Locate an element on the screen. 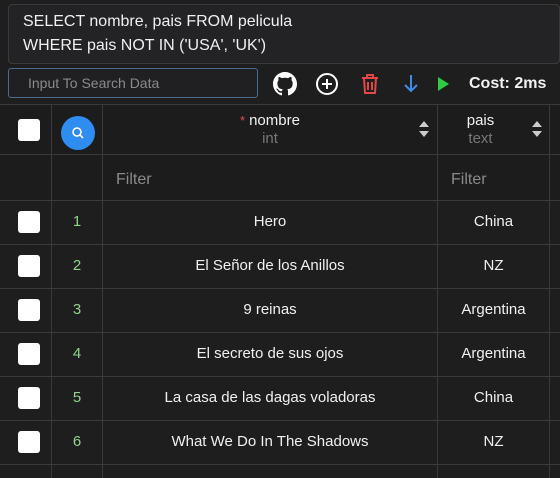  row-number: 2 is located at coordinates (77, 265).